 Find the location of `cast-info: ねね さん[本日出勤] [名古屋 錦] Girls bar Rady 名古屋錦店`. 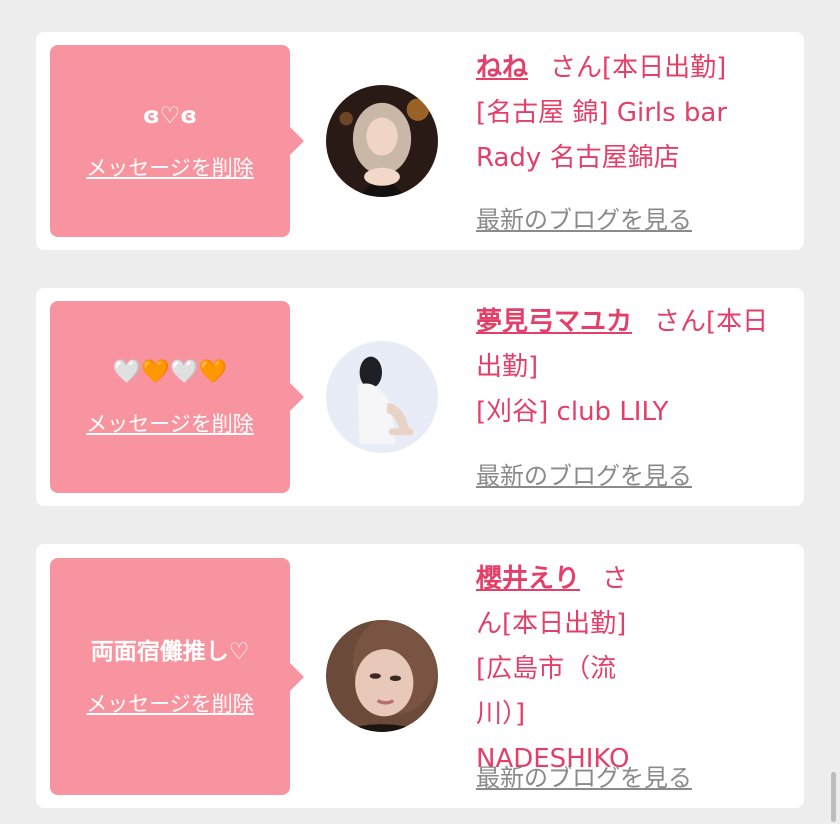

cast-info: ねね さん[本日出勤] [名古屋 錦] Girls bar Rady 名古屋錦店 is located at coordinates (632, 113).